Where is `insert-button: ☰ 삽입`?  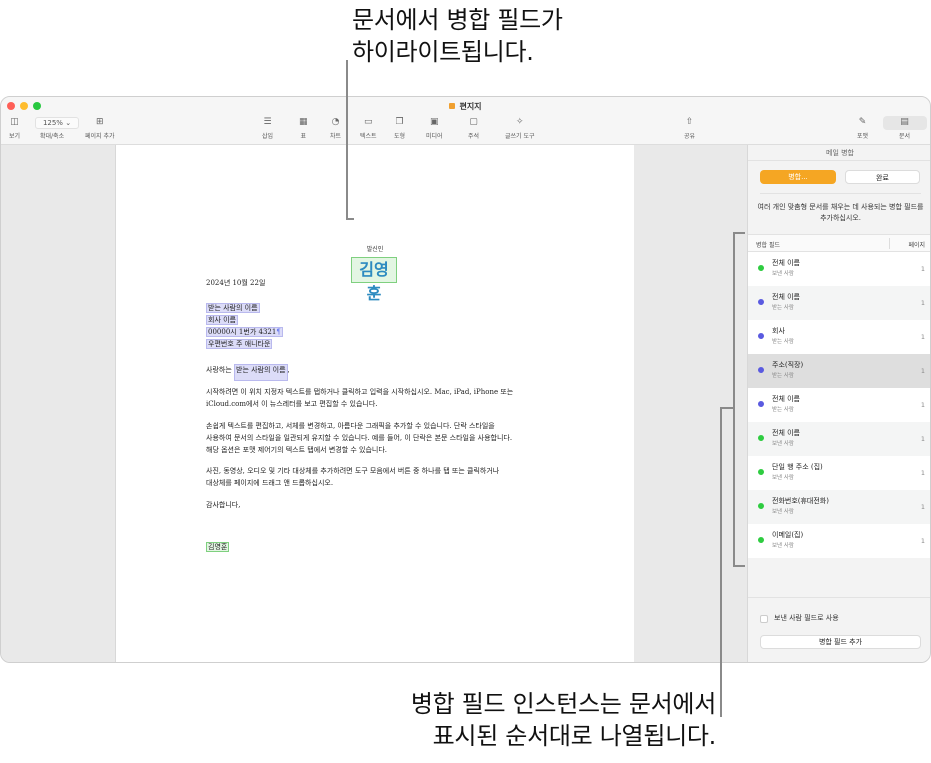
insert-button: ☰ 삽입 is located at coordinates (267, 128).